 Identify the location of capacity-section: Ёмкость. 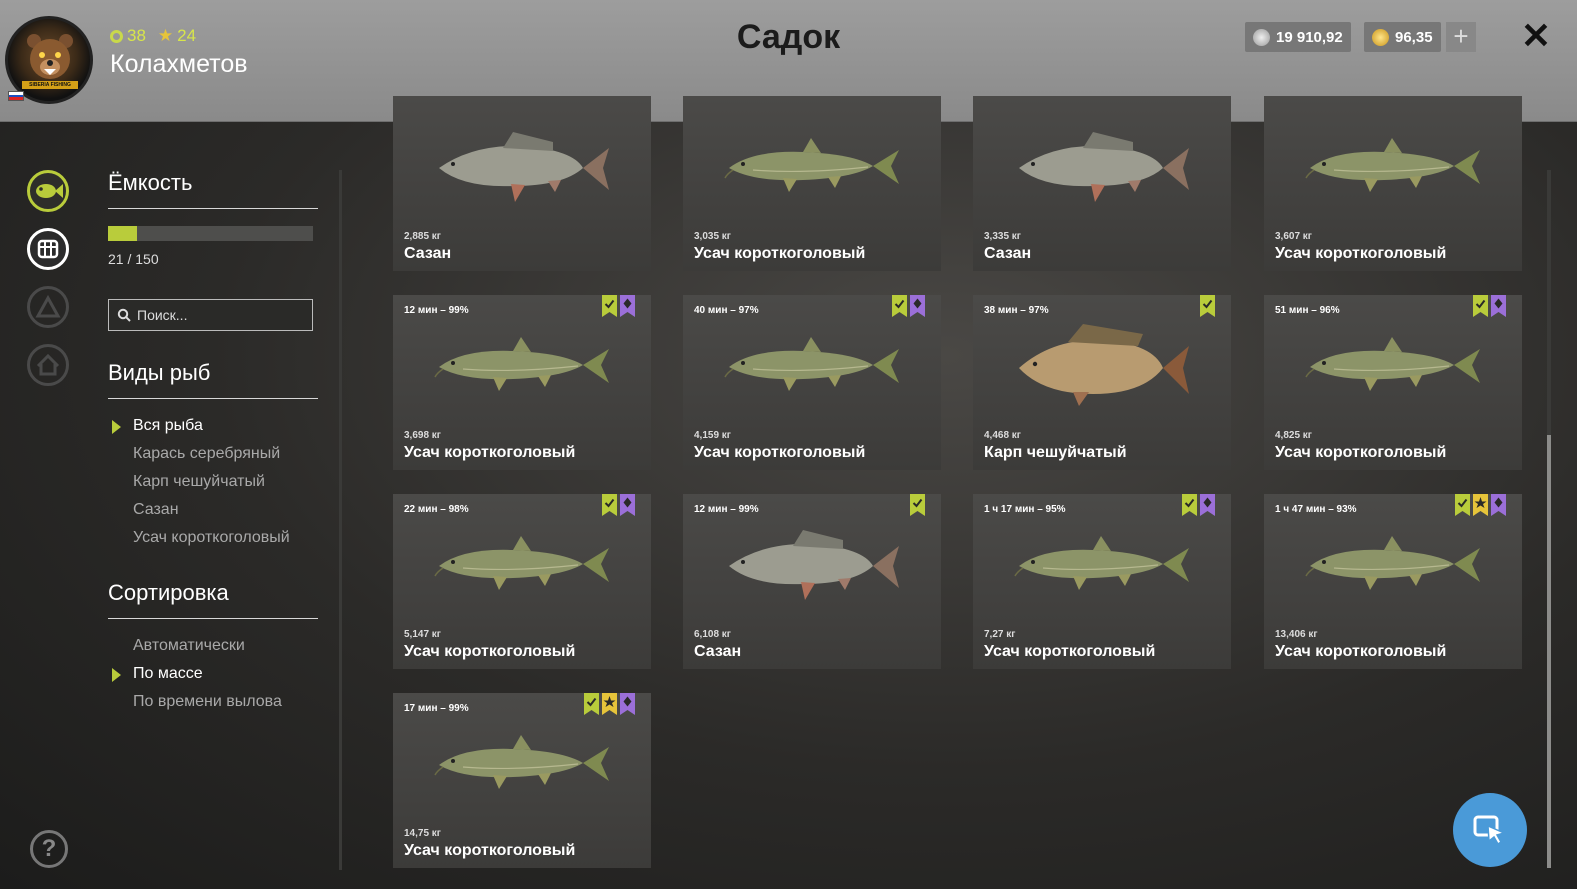
(213, 169).